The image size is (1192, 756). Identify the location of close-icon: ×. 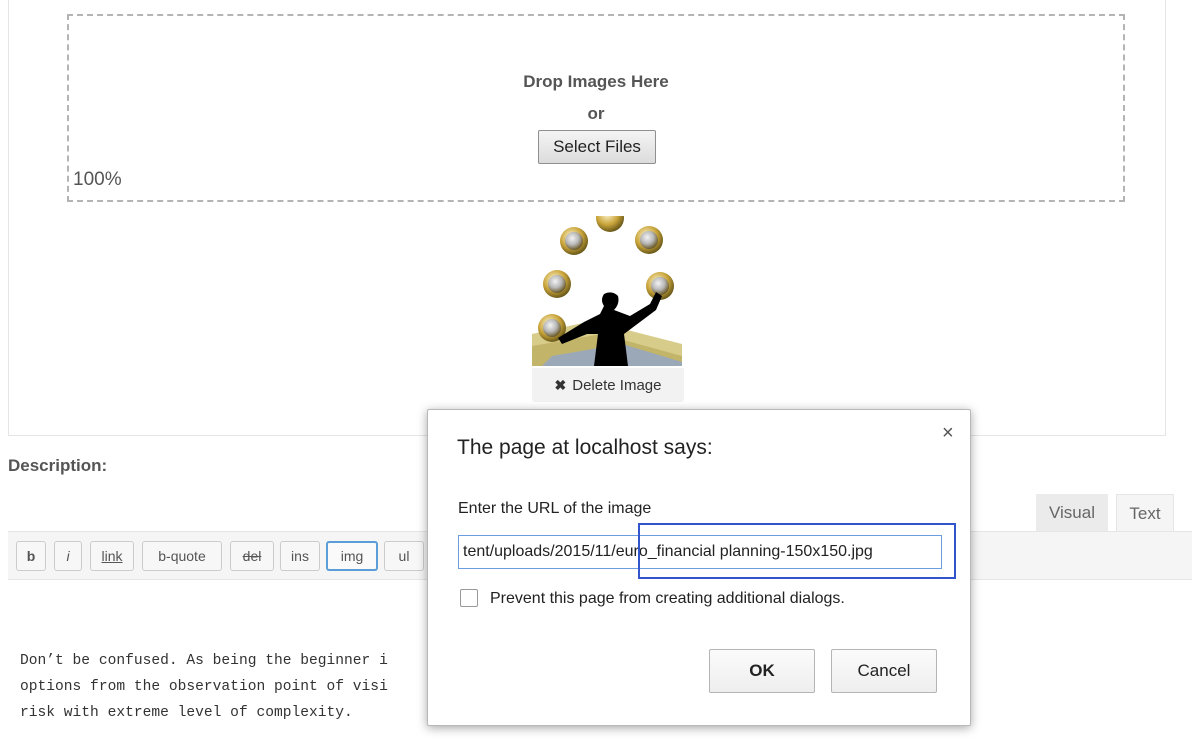
(948, 433).